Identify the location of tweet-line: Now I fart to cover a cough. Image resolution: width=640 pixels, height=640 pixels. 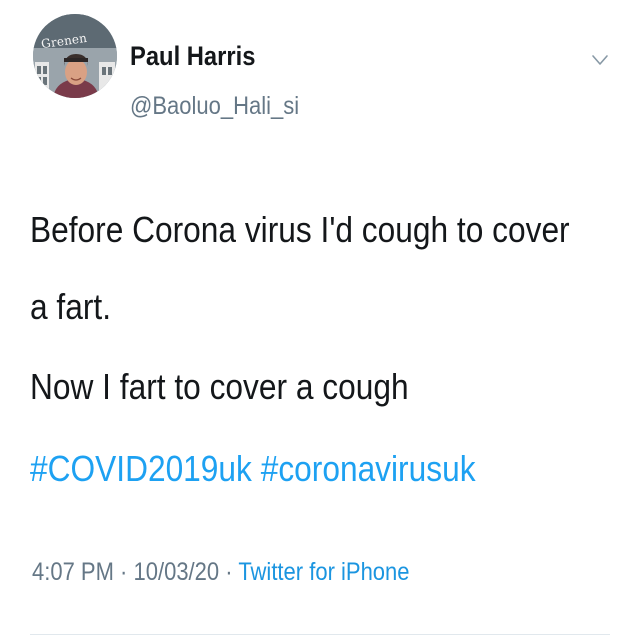
(219, 386).